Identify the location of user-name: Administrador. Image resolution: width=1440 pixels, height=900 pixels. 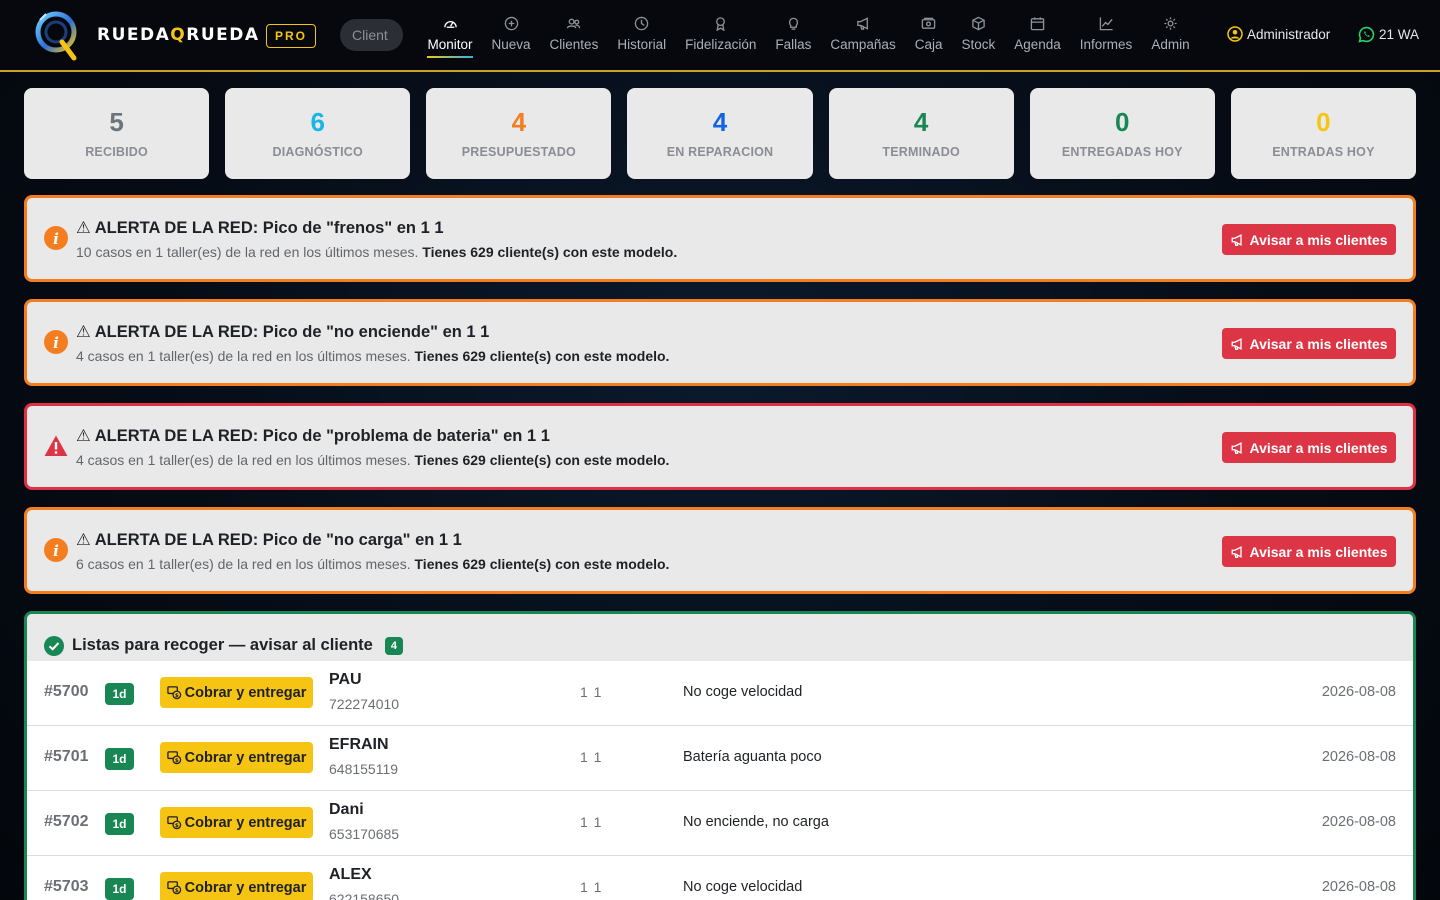
(1289, 34).